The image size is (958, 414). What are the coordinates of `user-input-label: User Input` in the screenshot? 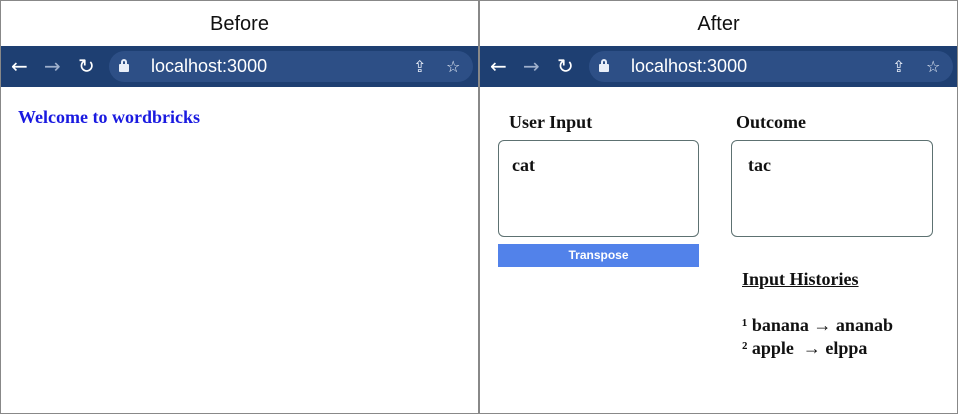 It's located at (551, 122).